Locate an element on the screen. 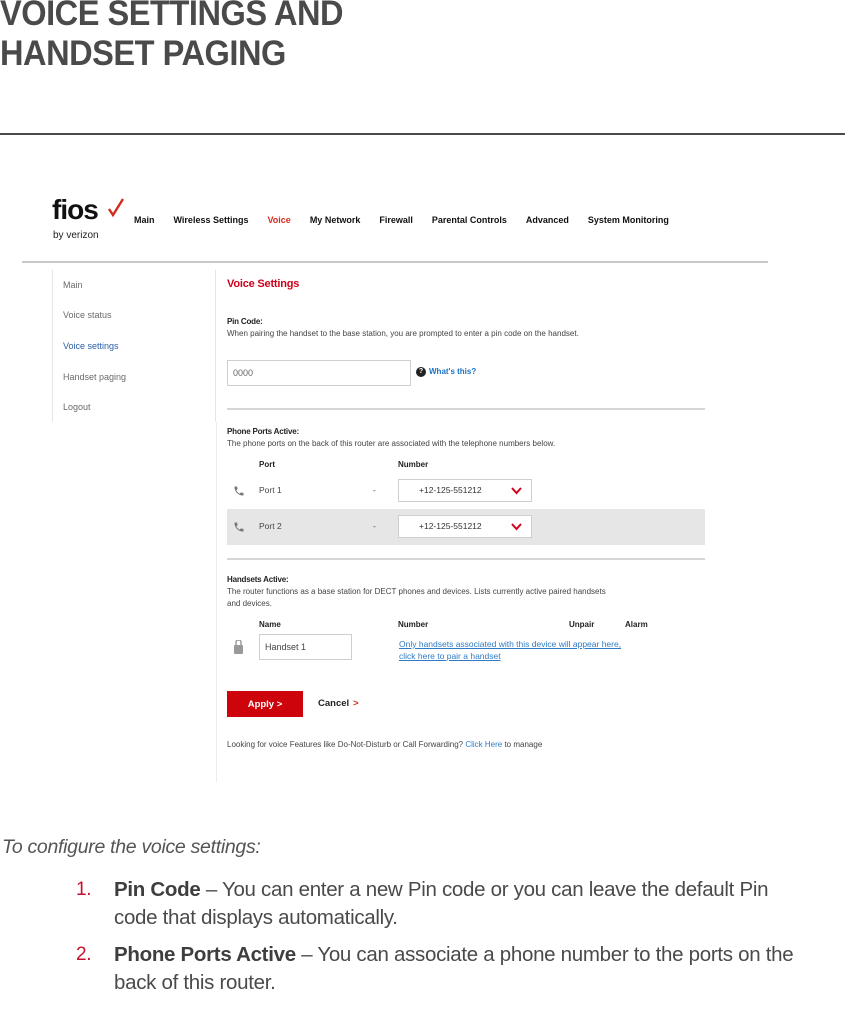 This screenshot has width=845, height=1010. sidebar-item-handset-paging: Handset paging is located at coordinates (94, 377).